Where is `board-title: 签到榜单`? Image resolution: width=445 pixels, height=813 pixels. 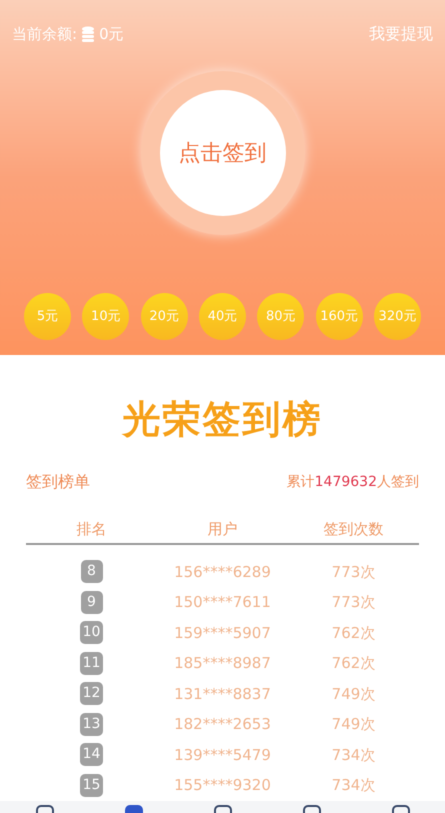
board-title: 签到榜单 is located at coordinates (58, 482).